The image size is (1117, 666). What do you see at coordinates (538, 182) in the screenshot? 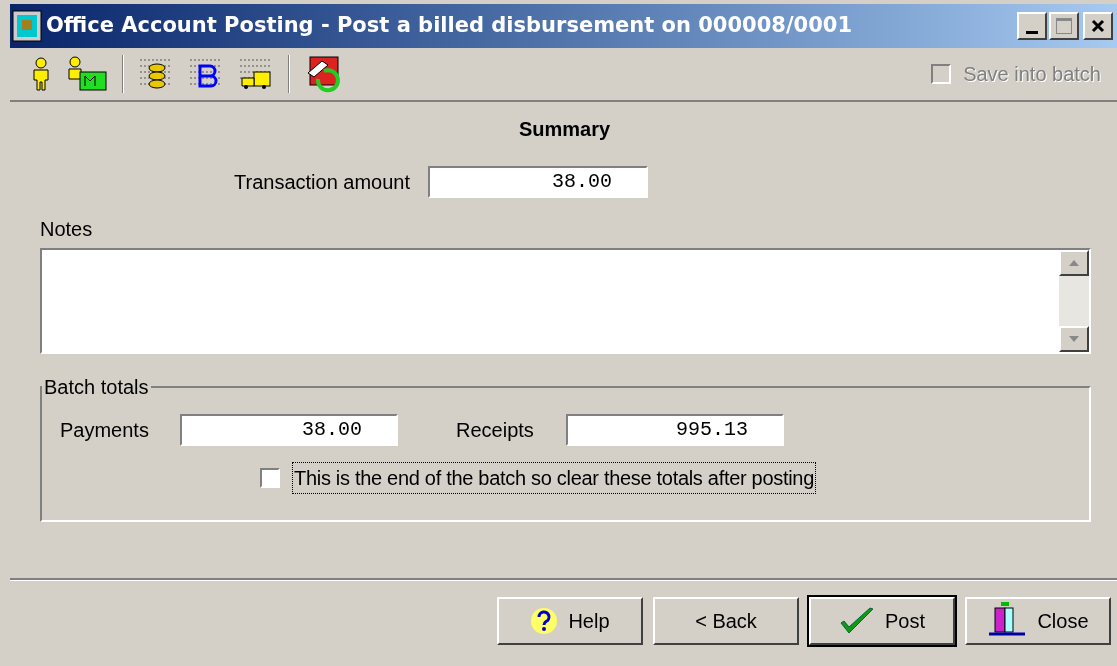
I see `transaction-amount-field: 38.00` at bounding box center [538, 182].